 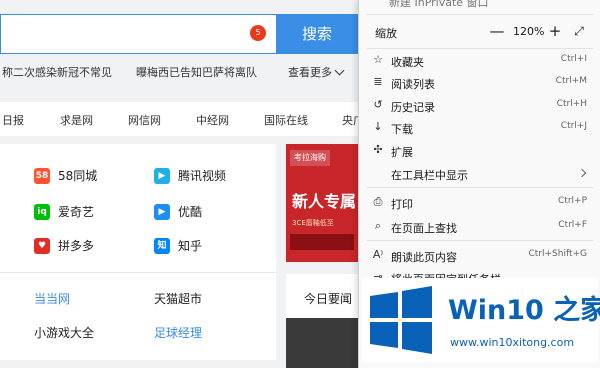 I want to click on print-icon: ⎙, so click(x=378, y=201).